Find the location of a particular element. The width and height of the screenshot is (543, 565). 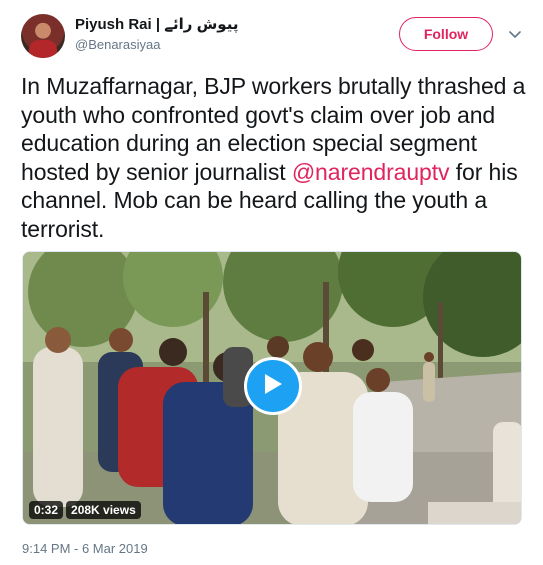

view-count: 208K views is located at coordinates (103, 510).